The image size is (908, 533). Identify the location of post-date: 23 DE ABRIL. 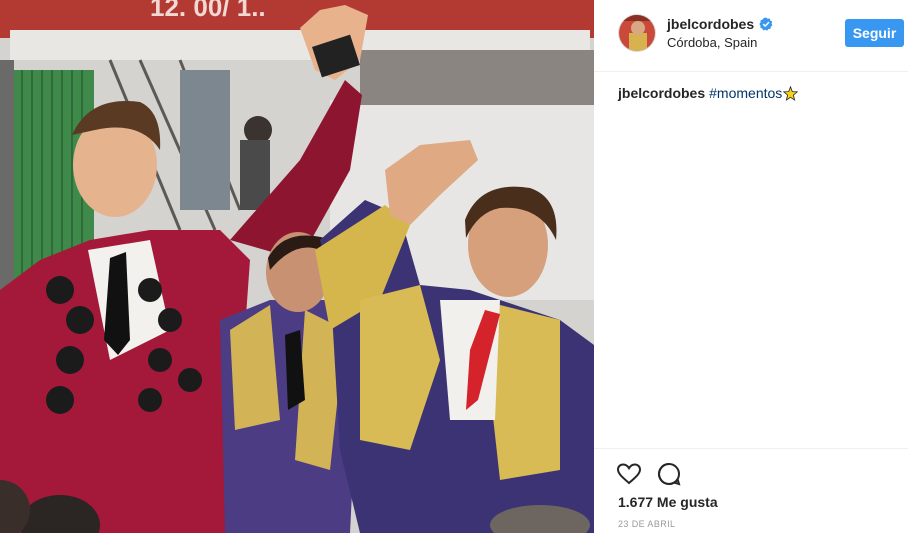
(646, 524).